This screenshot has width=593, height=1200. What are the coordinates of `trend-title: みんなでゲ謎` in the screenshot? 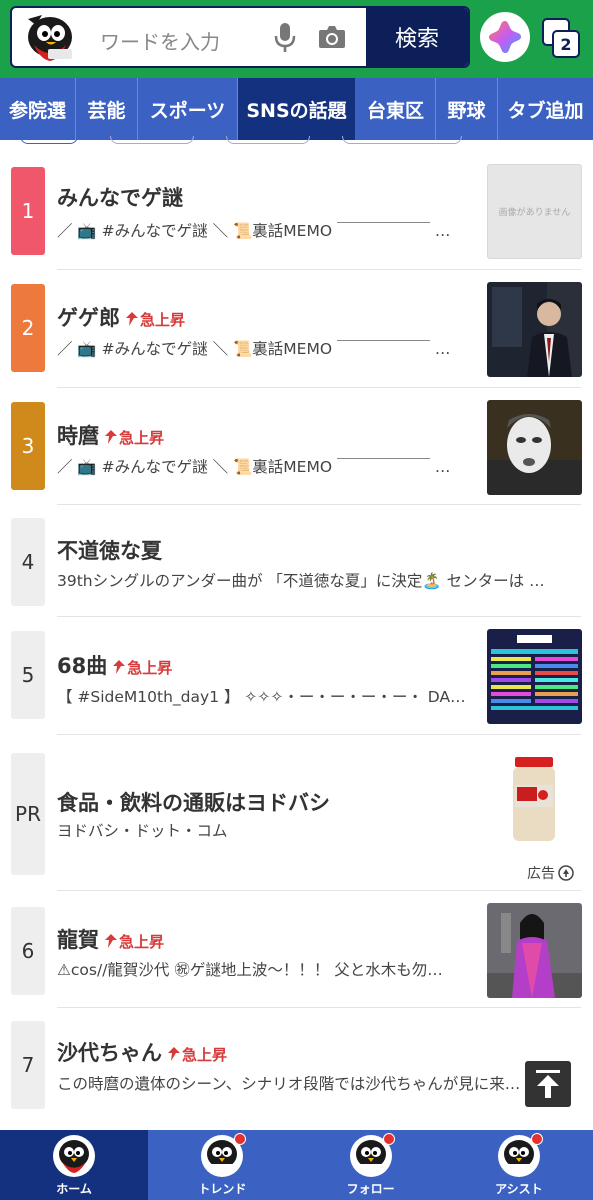 It's located at (120, 197).